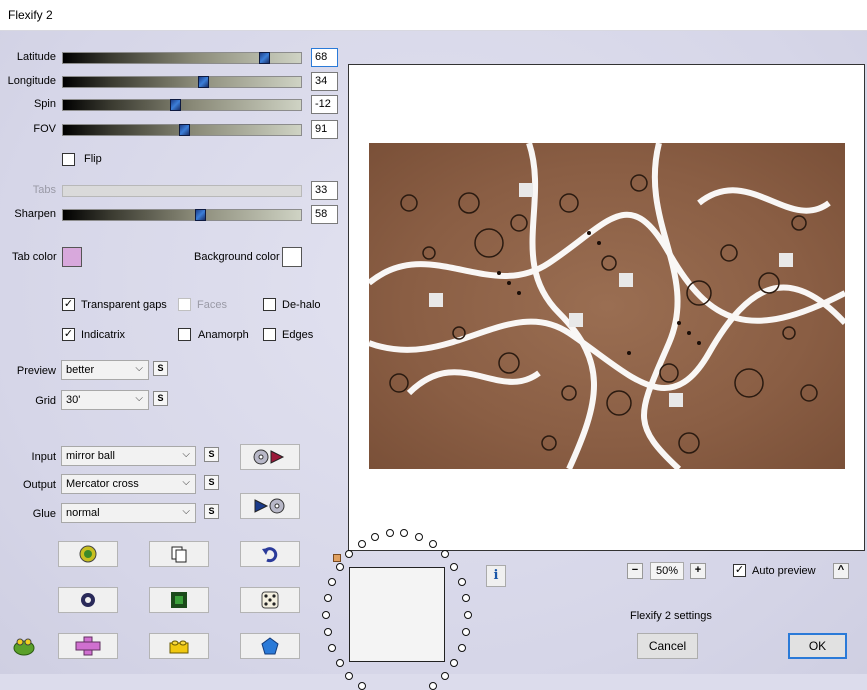 This screenshot has height=690, width=867. What do you see at coordinates (128, 484) in the screenshot?
I see `output-select: Mercator cross ⌵` at bounding box center [128, 484].